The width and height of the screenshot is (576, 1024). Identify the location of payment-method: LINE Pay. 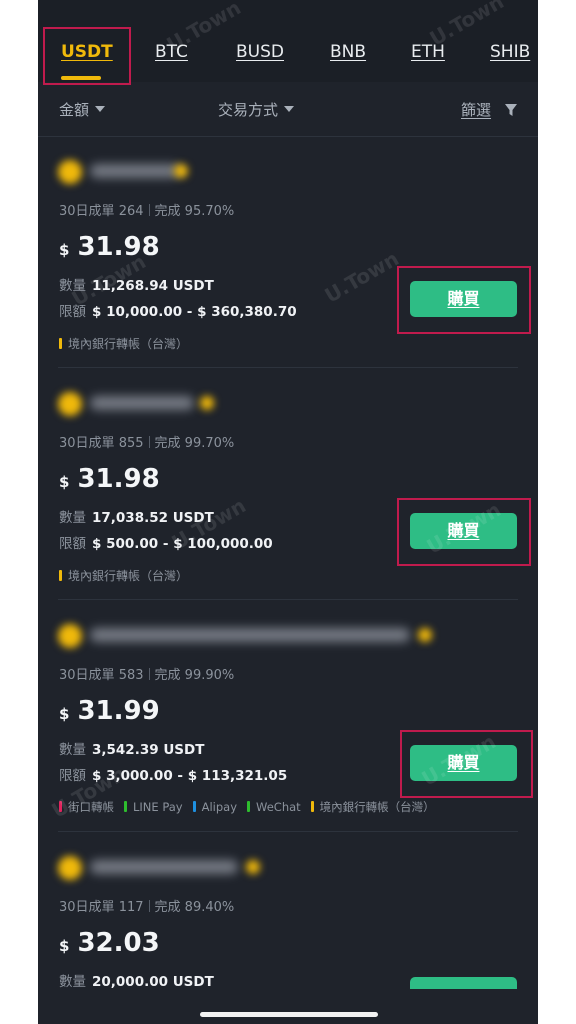
(153, 807).